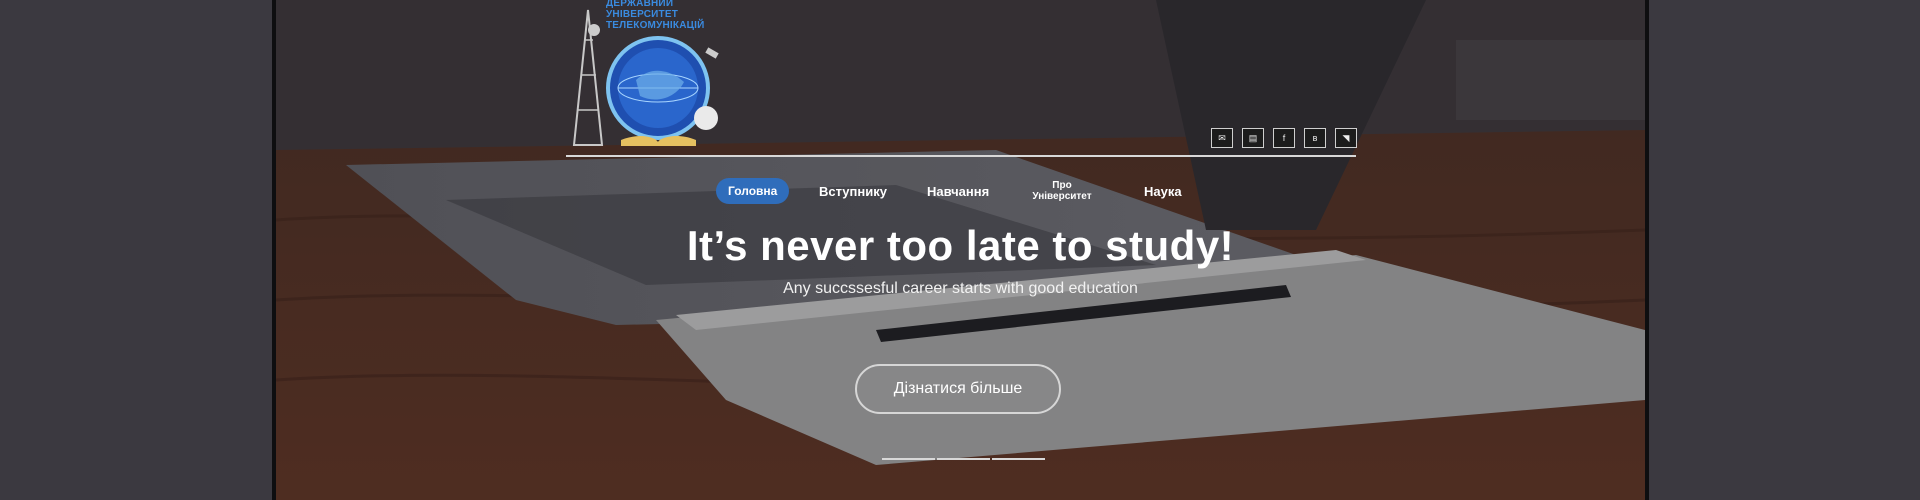 The image size is (1920, 500). Describe the element at coordinates (640, 4) in the screenshot. I see `logo-line-1: ДЕРЖАВНИЙ` at that location.